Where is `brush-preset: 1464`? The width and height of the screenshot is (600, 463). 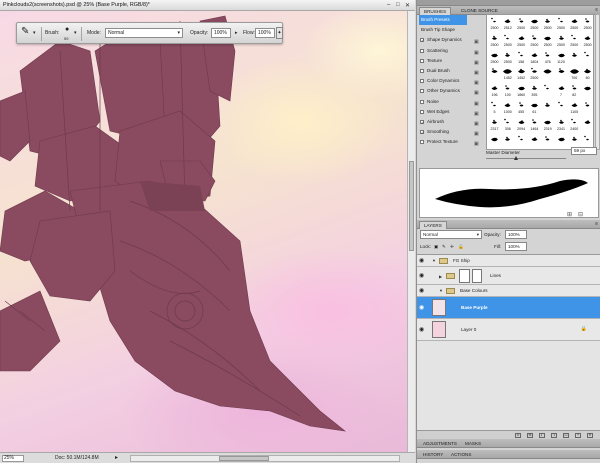
brush-preset: 1464 is located at coordinates (534, 125).